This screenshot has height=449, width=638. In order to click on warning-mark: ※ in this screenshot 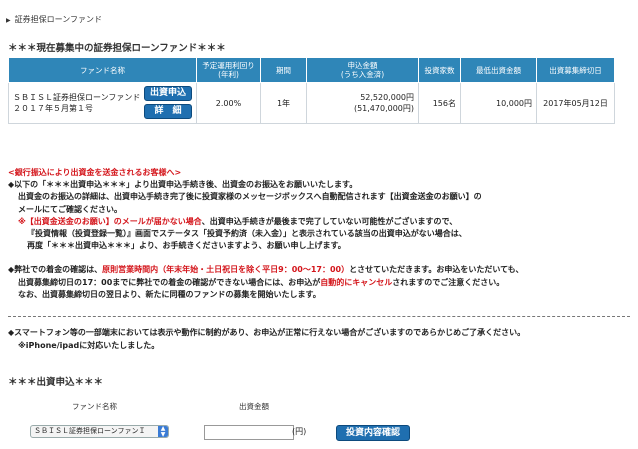, I will do `click(22, 221)`.